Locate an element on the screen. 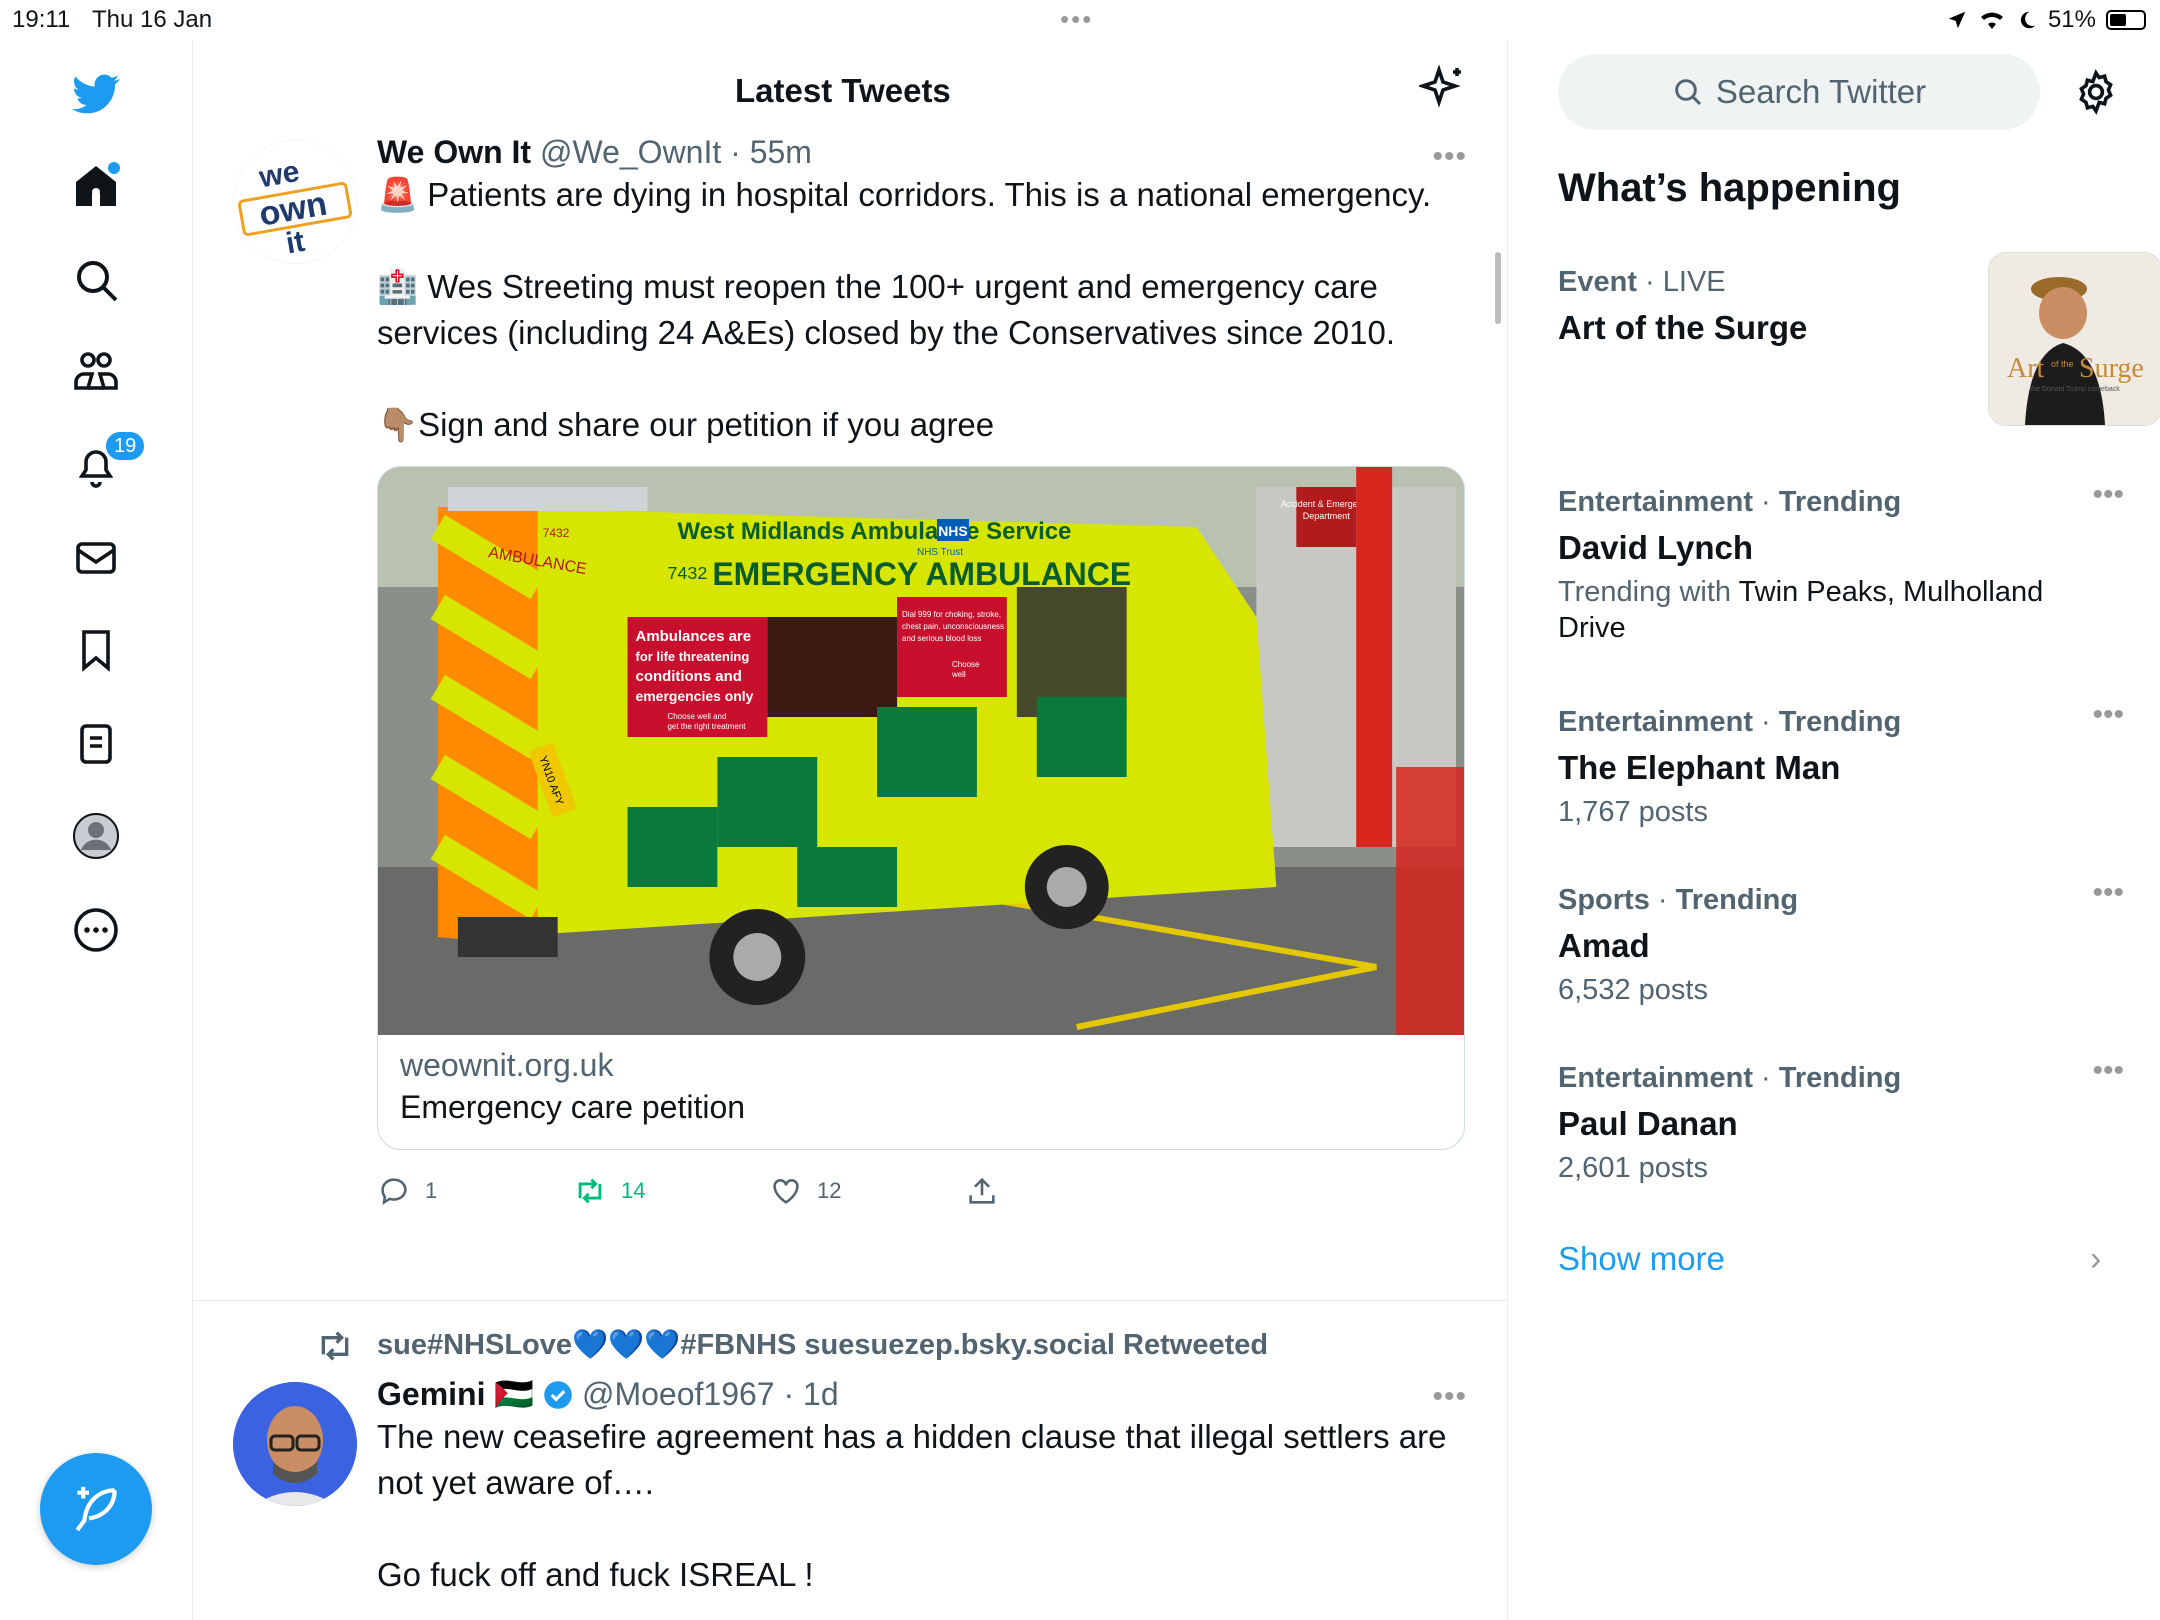 This screenshot has height=1620, width=2160. battery-icon is located at coordinates (2126, 20).